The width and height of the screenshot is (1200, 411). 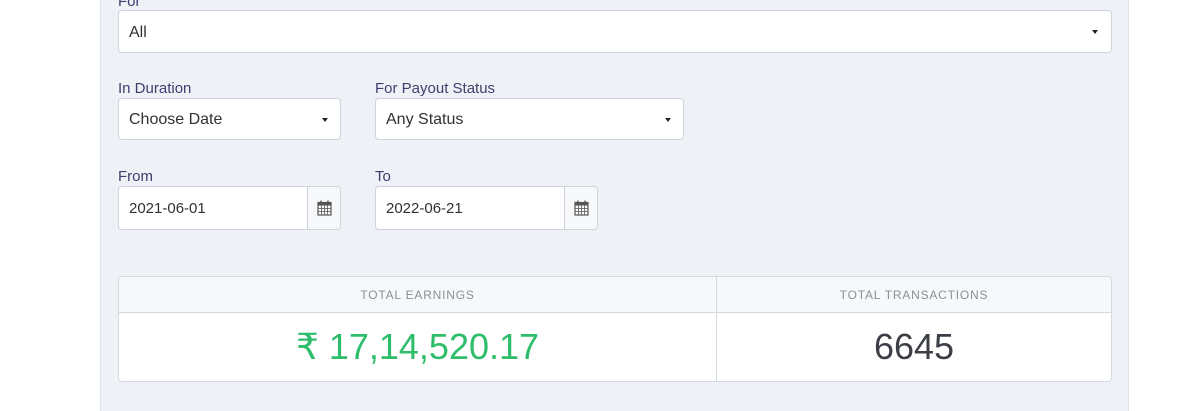 What do you see at coordinates (229, 119) in the screenshot?
I see `duration-select: Choose Date` at bounding box center [229, 119].